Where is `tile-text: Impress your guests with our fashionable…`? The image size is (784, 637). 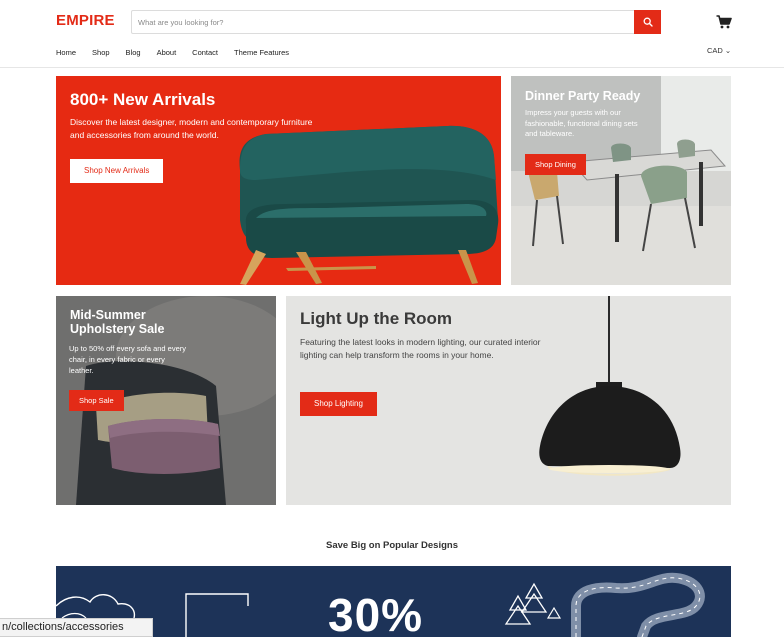 tile-text: Impress your guests with our fashionable… is located at coordinates (581, 123).